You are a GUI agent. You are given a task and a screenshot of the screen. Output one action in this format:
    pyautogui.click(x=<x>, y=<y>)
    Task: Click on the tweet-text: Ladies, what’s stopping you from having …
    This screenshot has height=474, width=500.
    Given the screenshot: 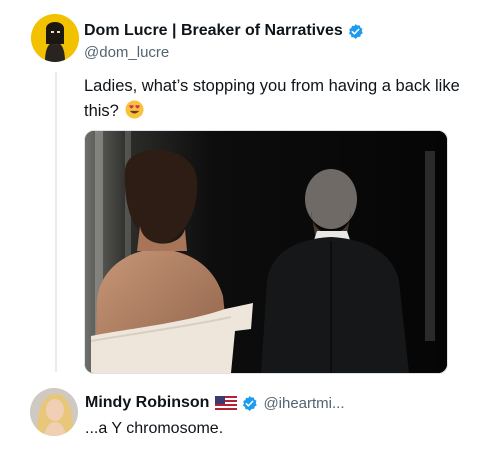 What is the action you would take?
    pyautogui.click(x=274, y=99)
    